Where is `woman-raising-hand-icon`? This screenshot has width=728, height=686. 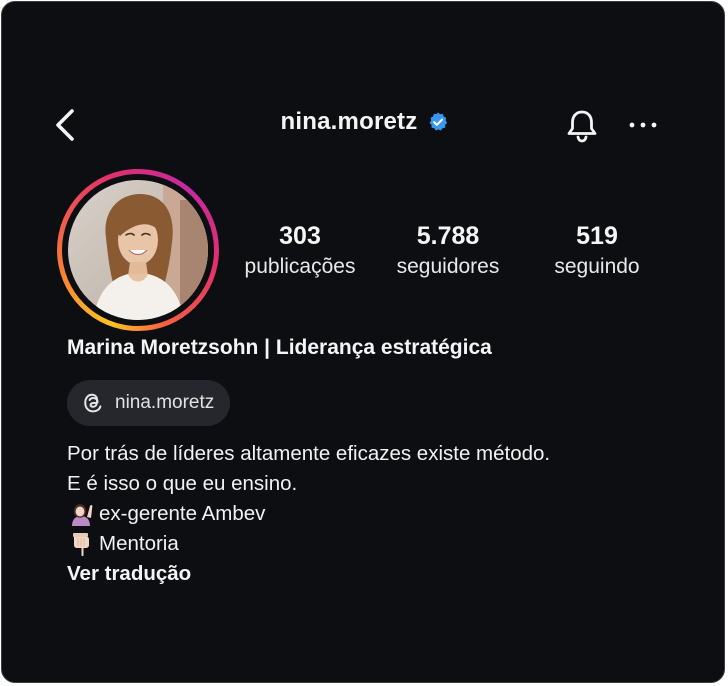
woman-raising-hand-icon is located at coordinates (82, 515).